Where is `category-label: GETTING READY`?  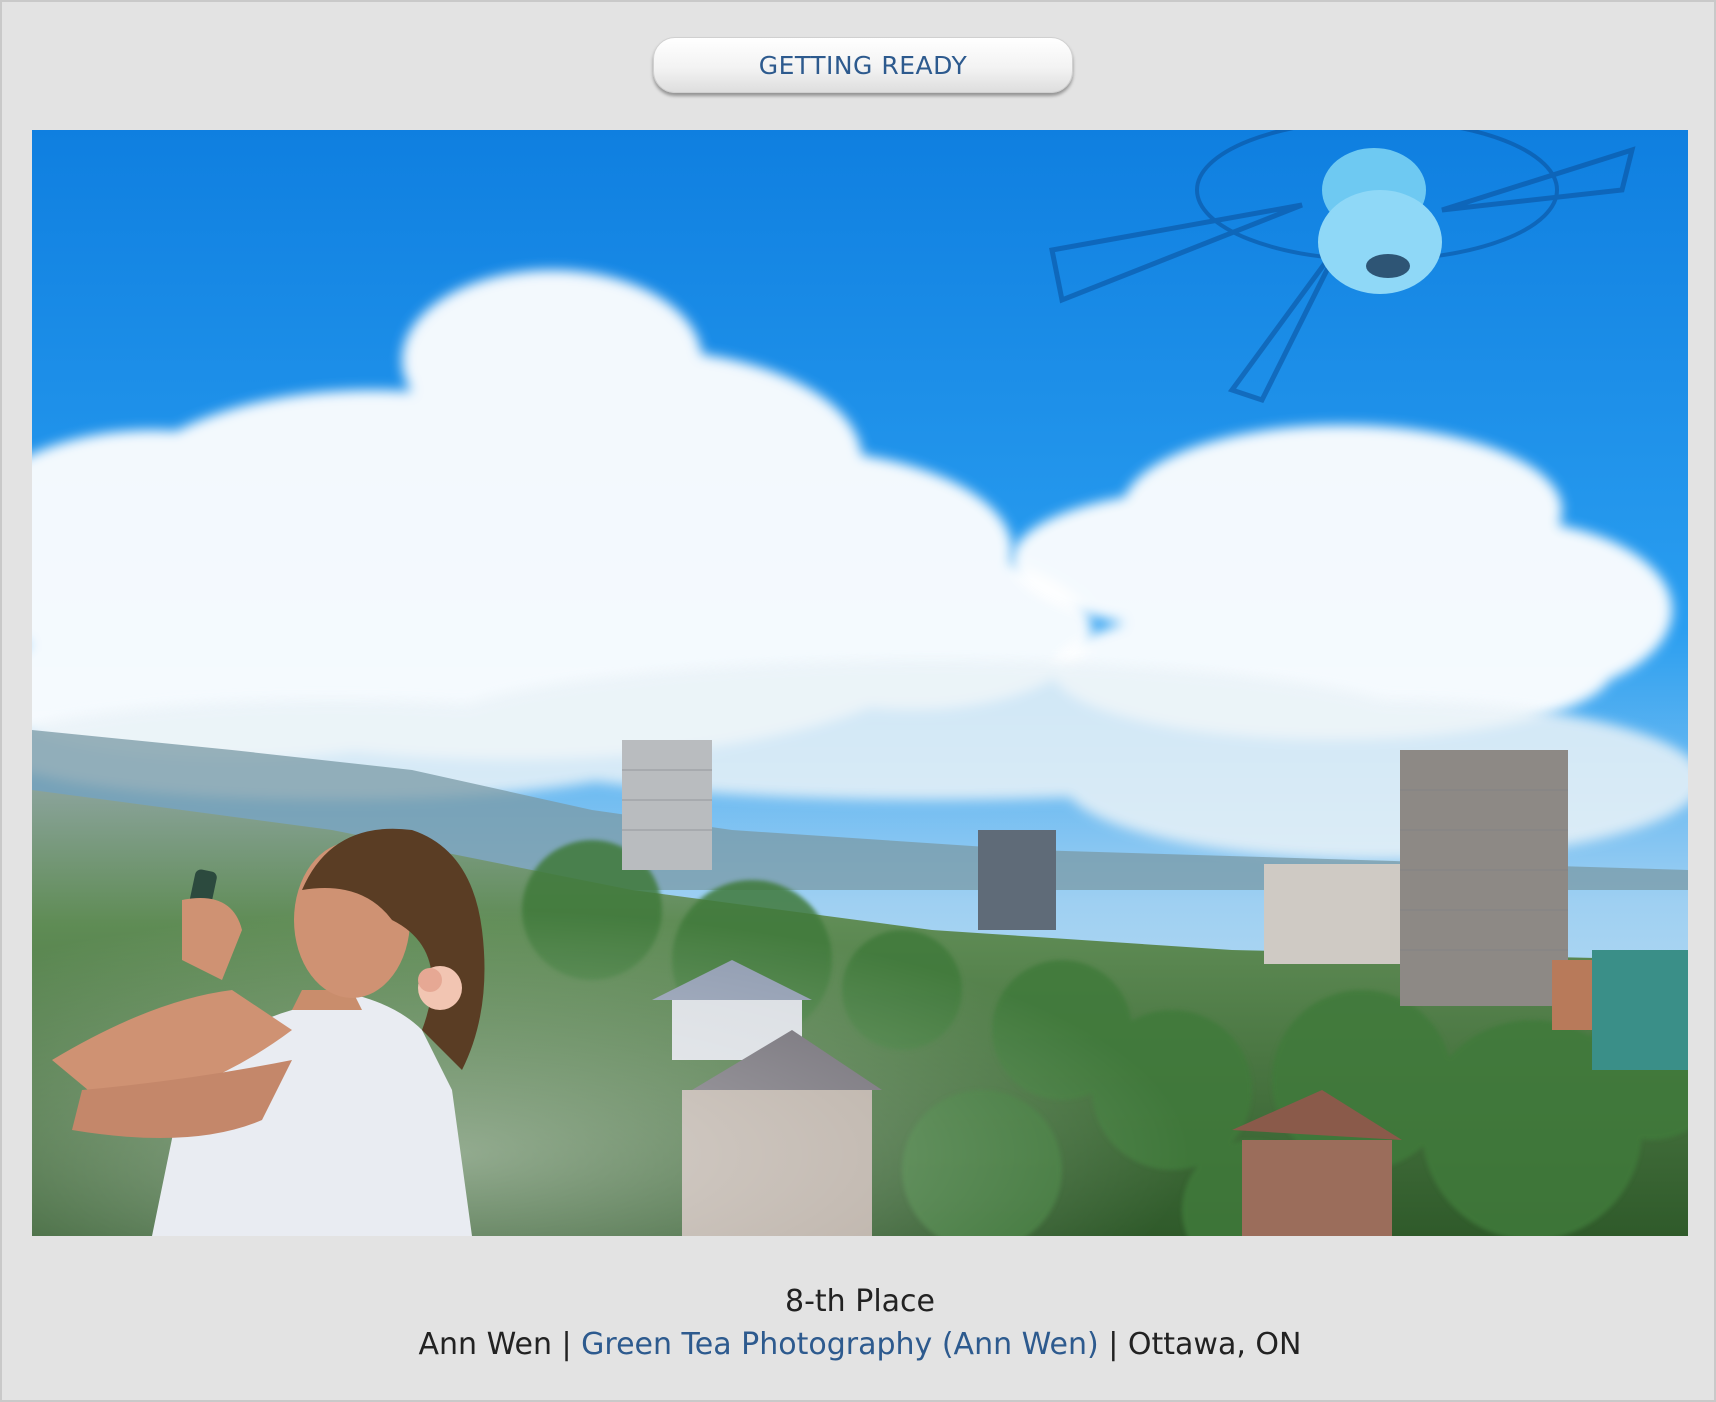
category-label: GETTING READY is located at coordinates (863, 65).